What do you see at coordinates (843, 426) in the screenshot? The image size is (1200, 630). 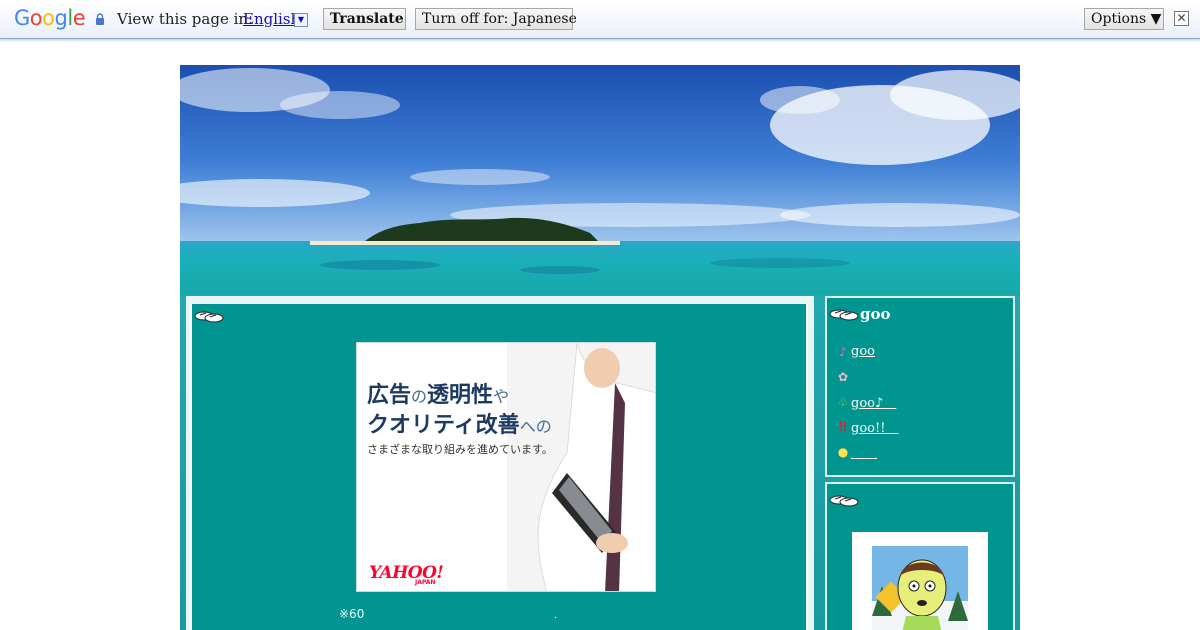 I see `double-exclamation-icon: ‼` at bounding box center [843, 426].